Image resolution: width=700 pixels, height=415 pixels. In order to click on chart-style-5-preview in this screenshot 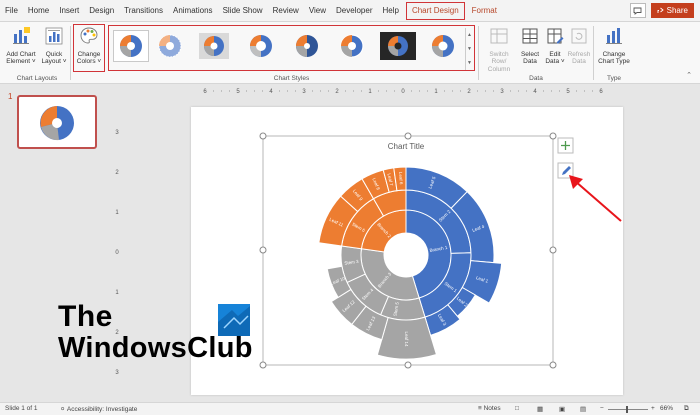, I will do `click(307, 46)`.